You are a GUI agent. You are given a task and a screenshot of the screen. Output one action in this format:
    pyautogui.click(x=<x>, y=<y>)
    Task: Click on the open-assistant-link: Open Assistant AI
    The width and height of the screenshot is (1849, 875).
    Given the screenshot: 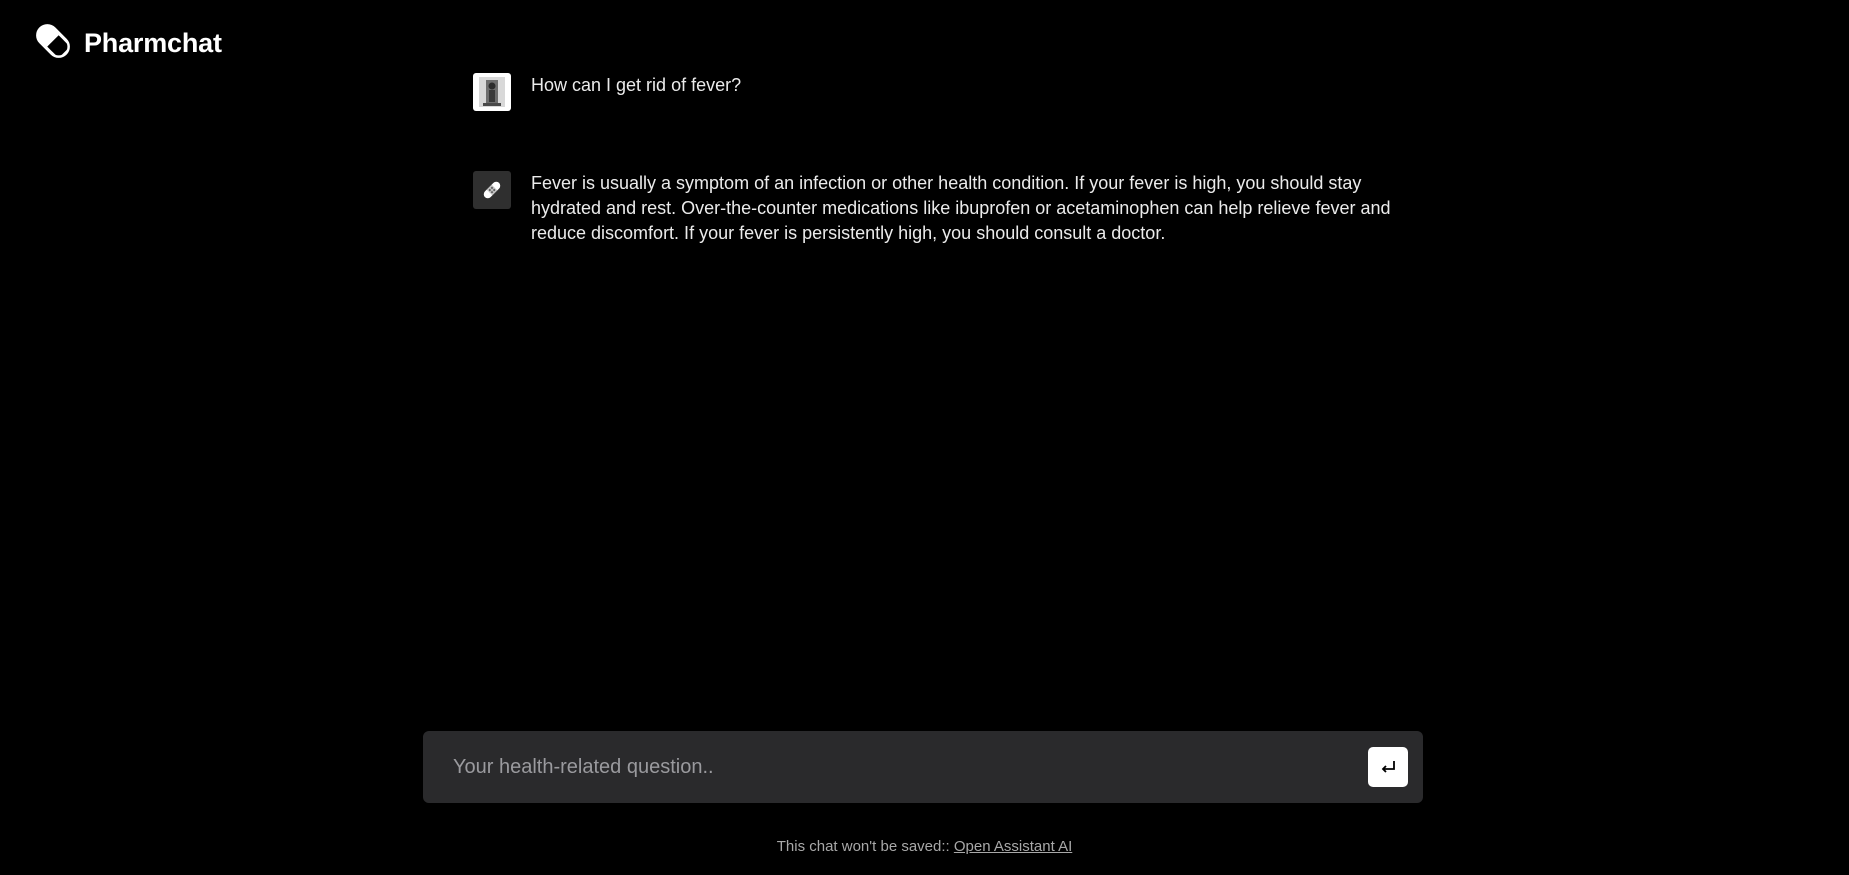 What is the action you would take?
    pyautogui.click(x=1013, y=846)
    